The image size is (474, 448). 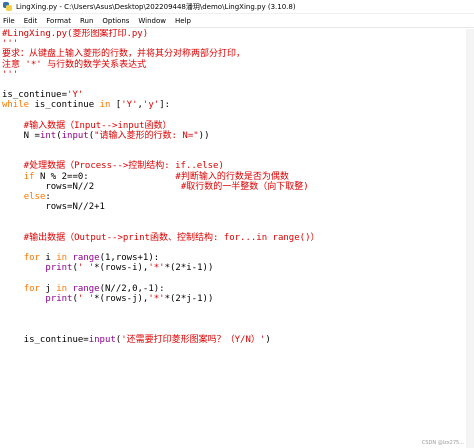 I want to click on code-token: #输入数据（Input-->input函数）, so click(x=87, y=125).